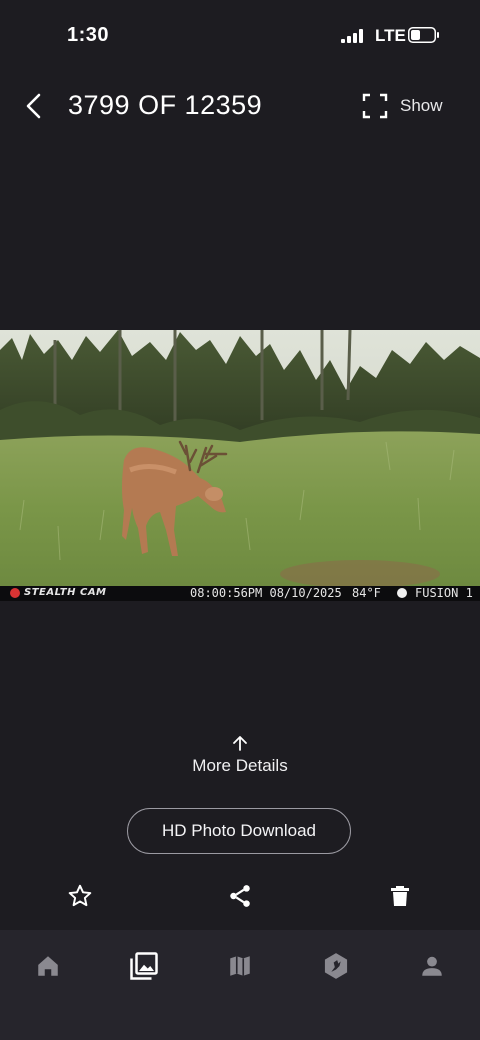 The image size is (480, 1040). Describe the element at coordinates (165, 105) in the screenshot. I see `photo-counter: 3799 OF 12359` at that location.